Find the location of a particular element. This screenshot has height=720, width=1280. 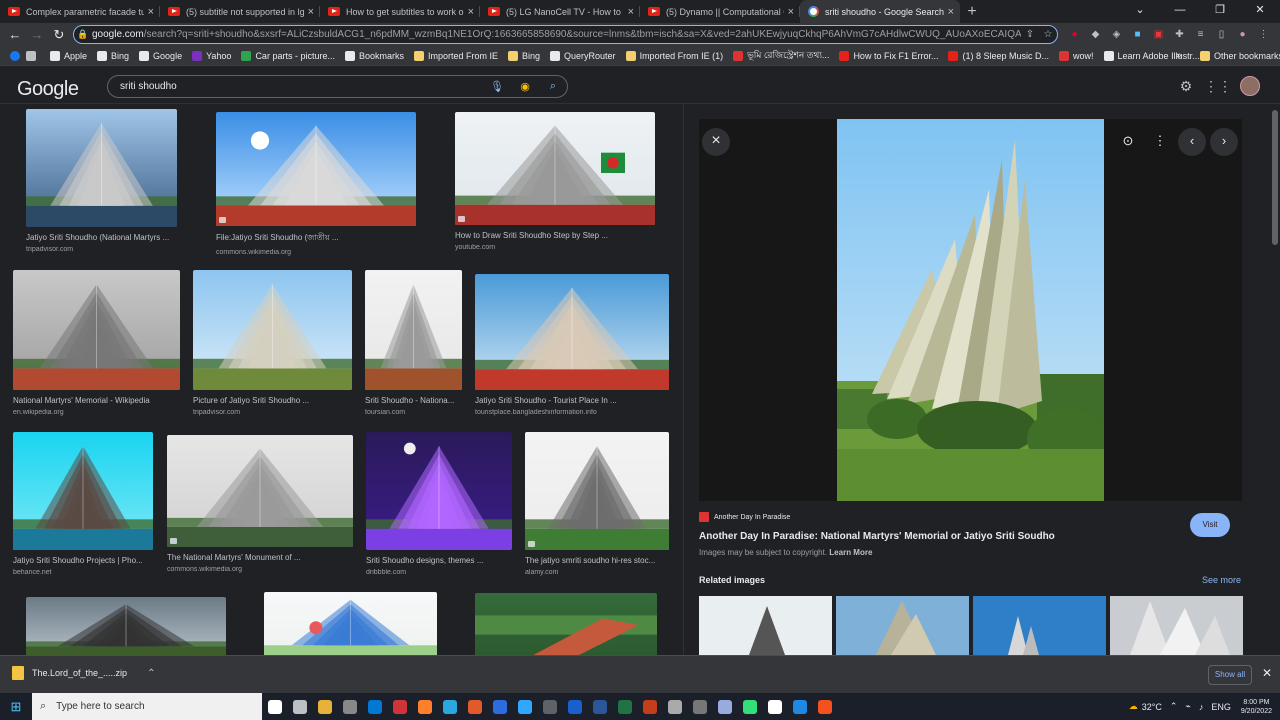

language-indicator: ENG is located at coordinates (1221, 707).